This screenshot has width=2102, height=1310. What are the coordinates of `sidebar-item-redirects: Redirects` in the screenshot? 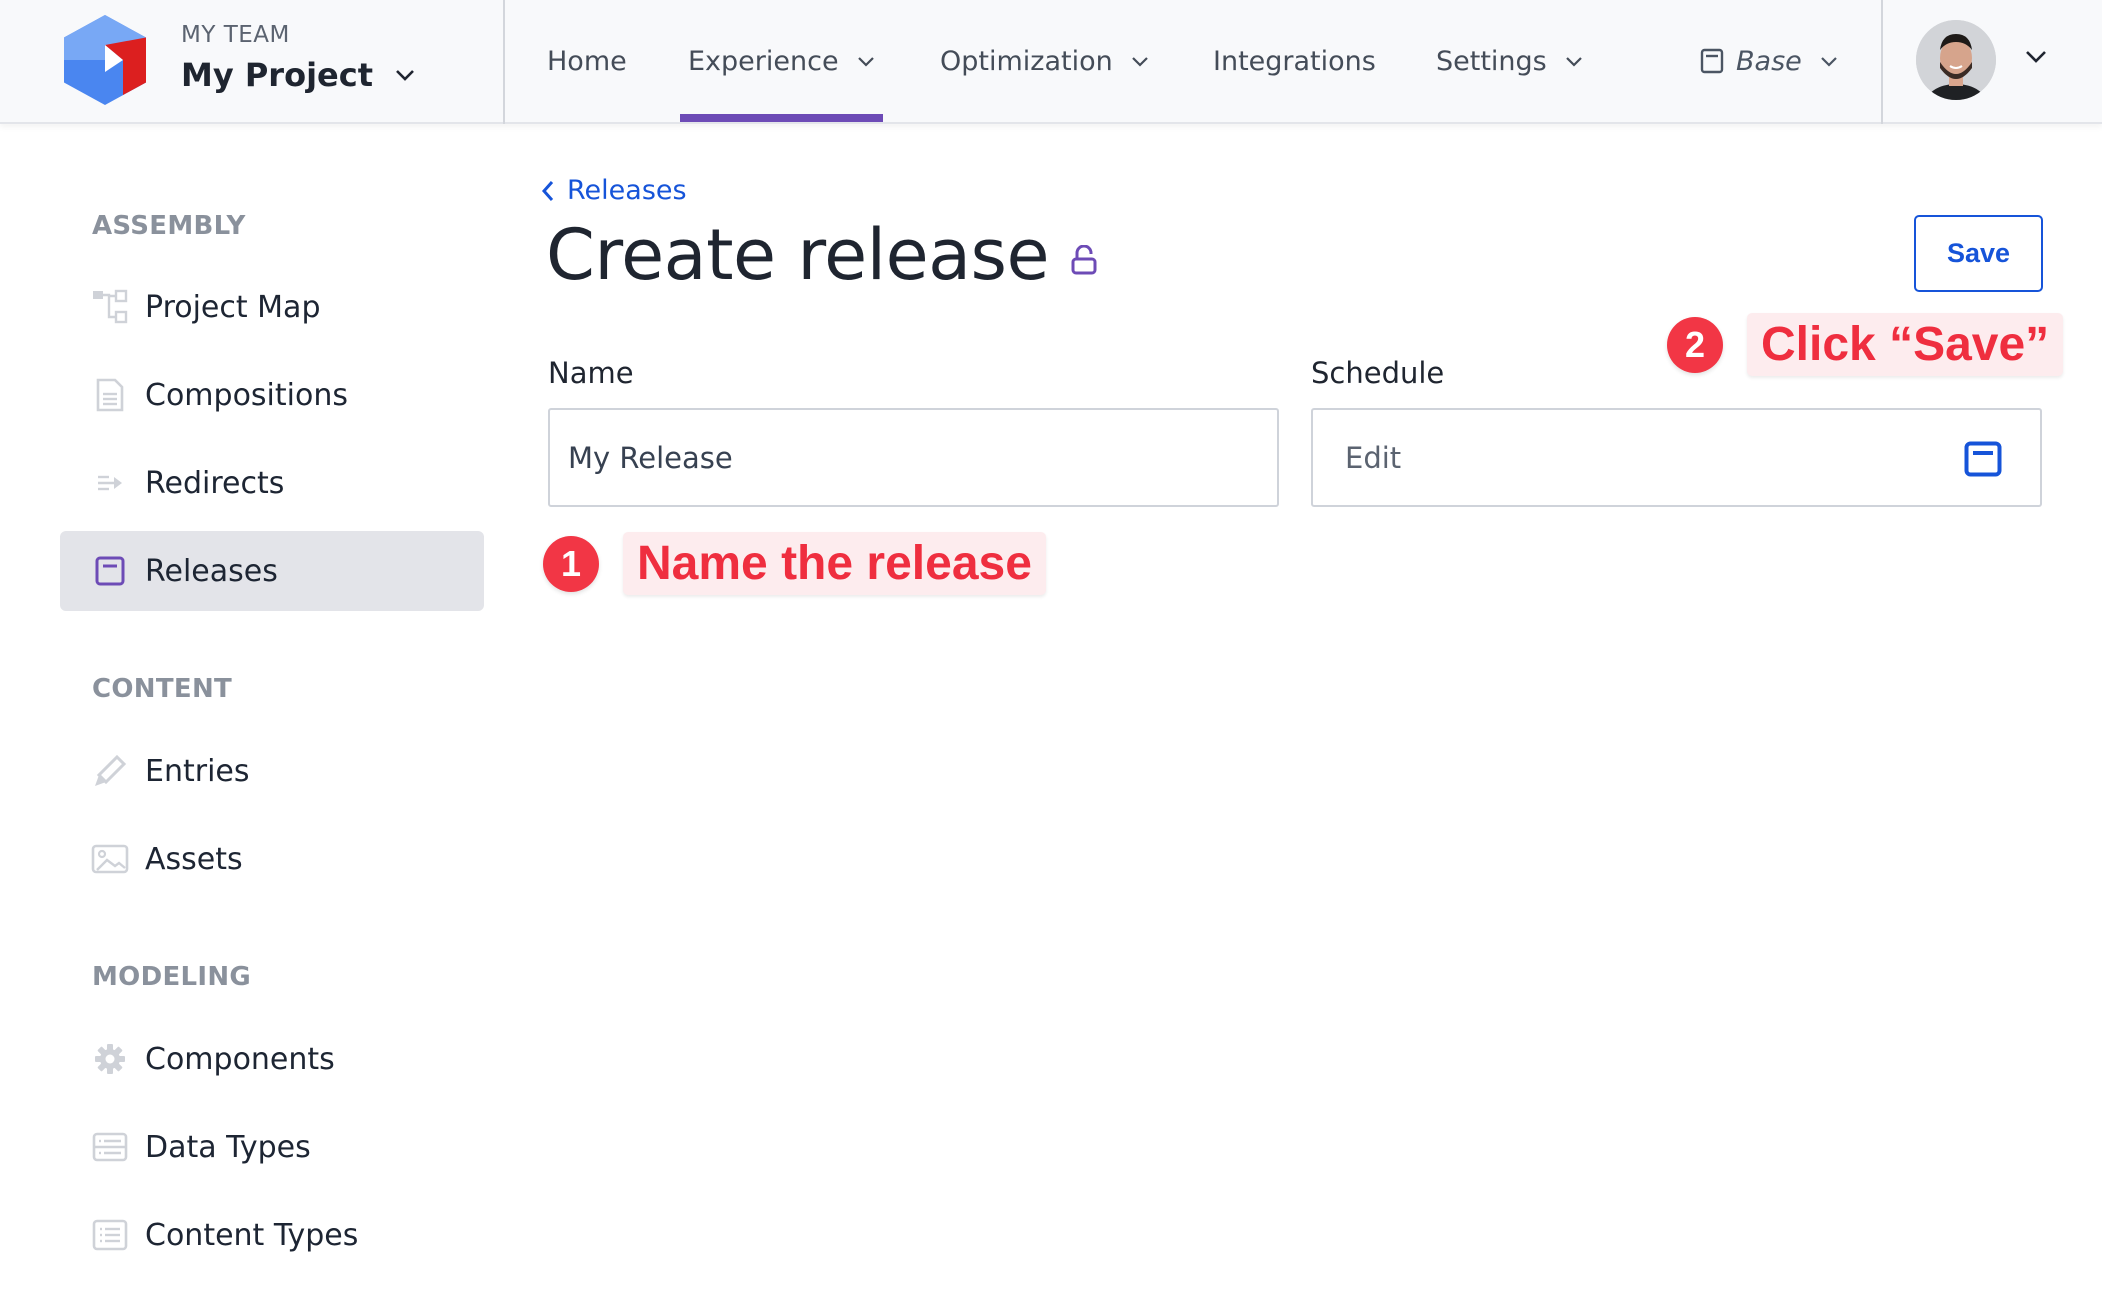 It's located at (272, 483).